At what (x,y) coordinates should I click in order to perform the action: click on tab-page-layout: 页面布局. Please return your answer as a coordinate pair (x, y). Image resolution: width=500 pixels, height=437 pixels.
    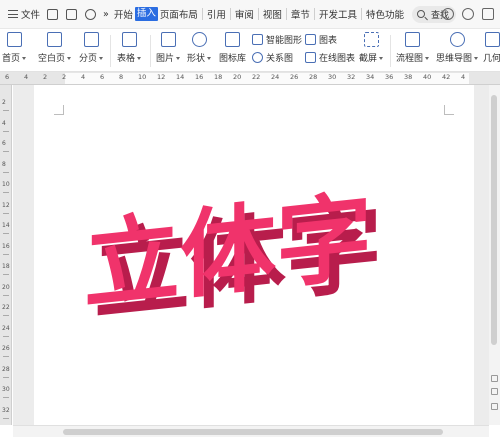
    Looking at the image, I should click on (179, 14).